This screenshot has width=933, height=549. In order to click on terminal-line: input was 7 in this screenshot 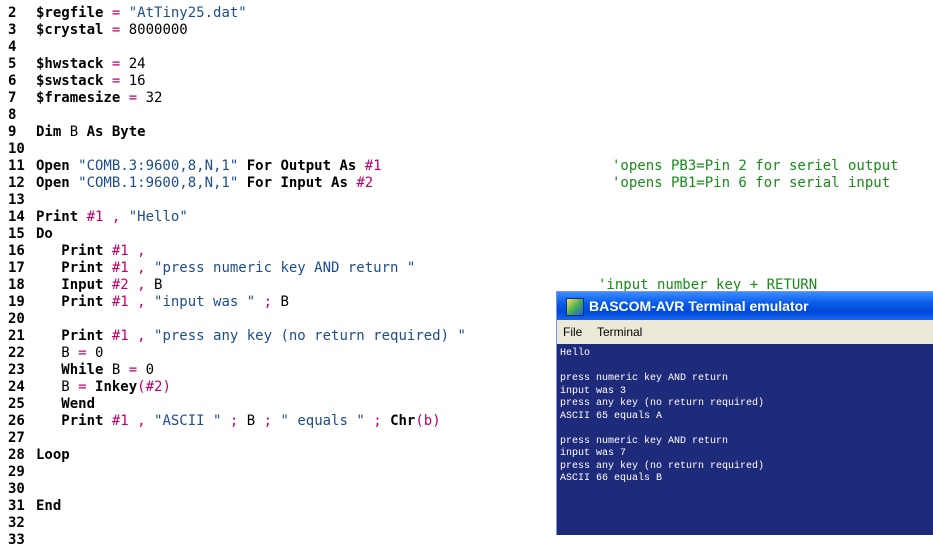, I will do `click(593, 453)`.